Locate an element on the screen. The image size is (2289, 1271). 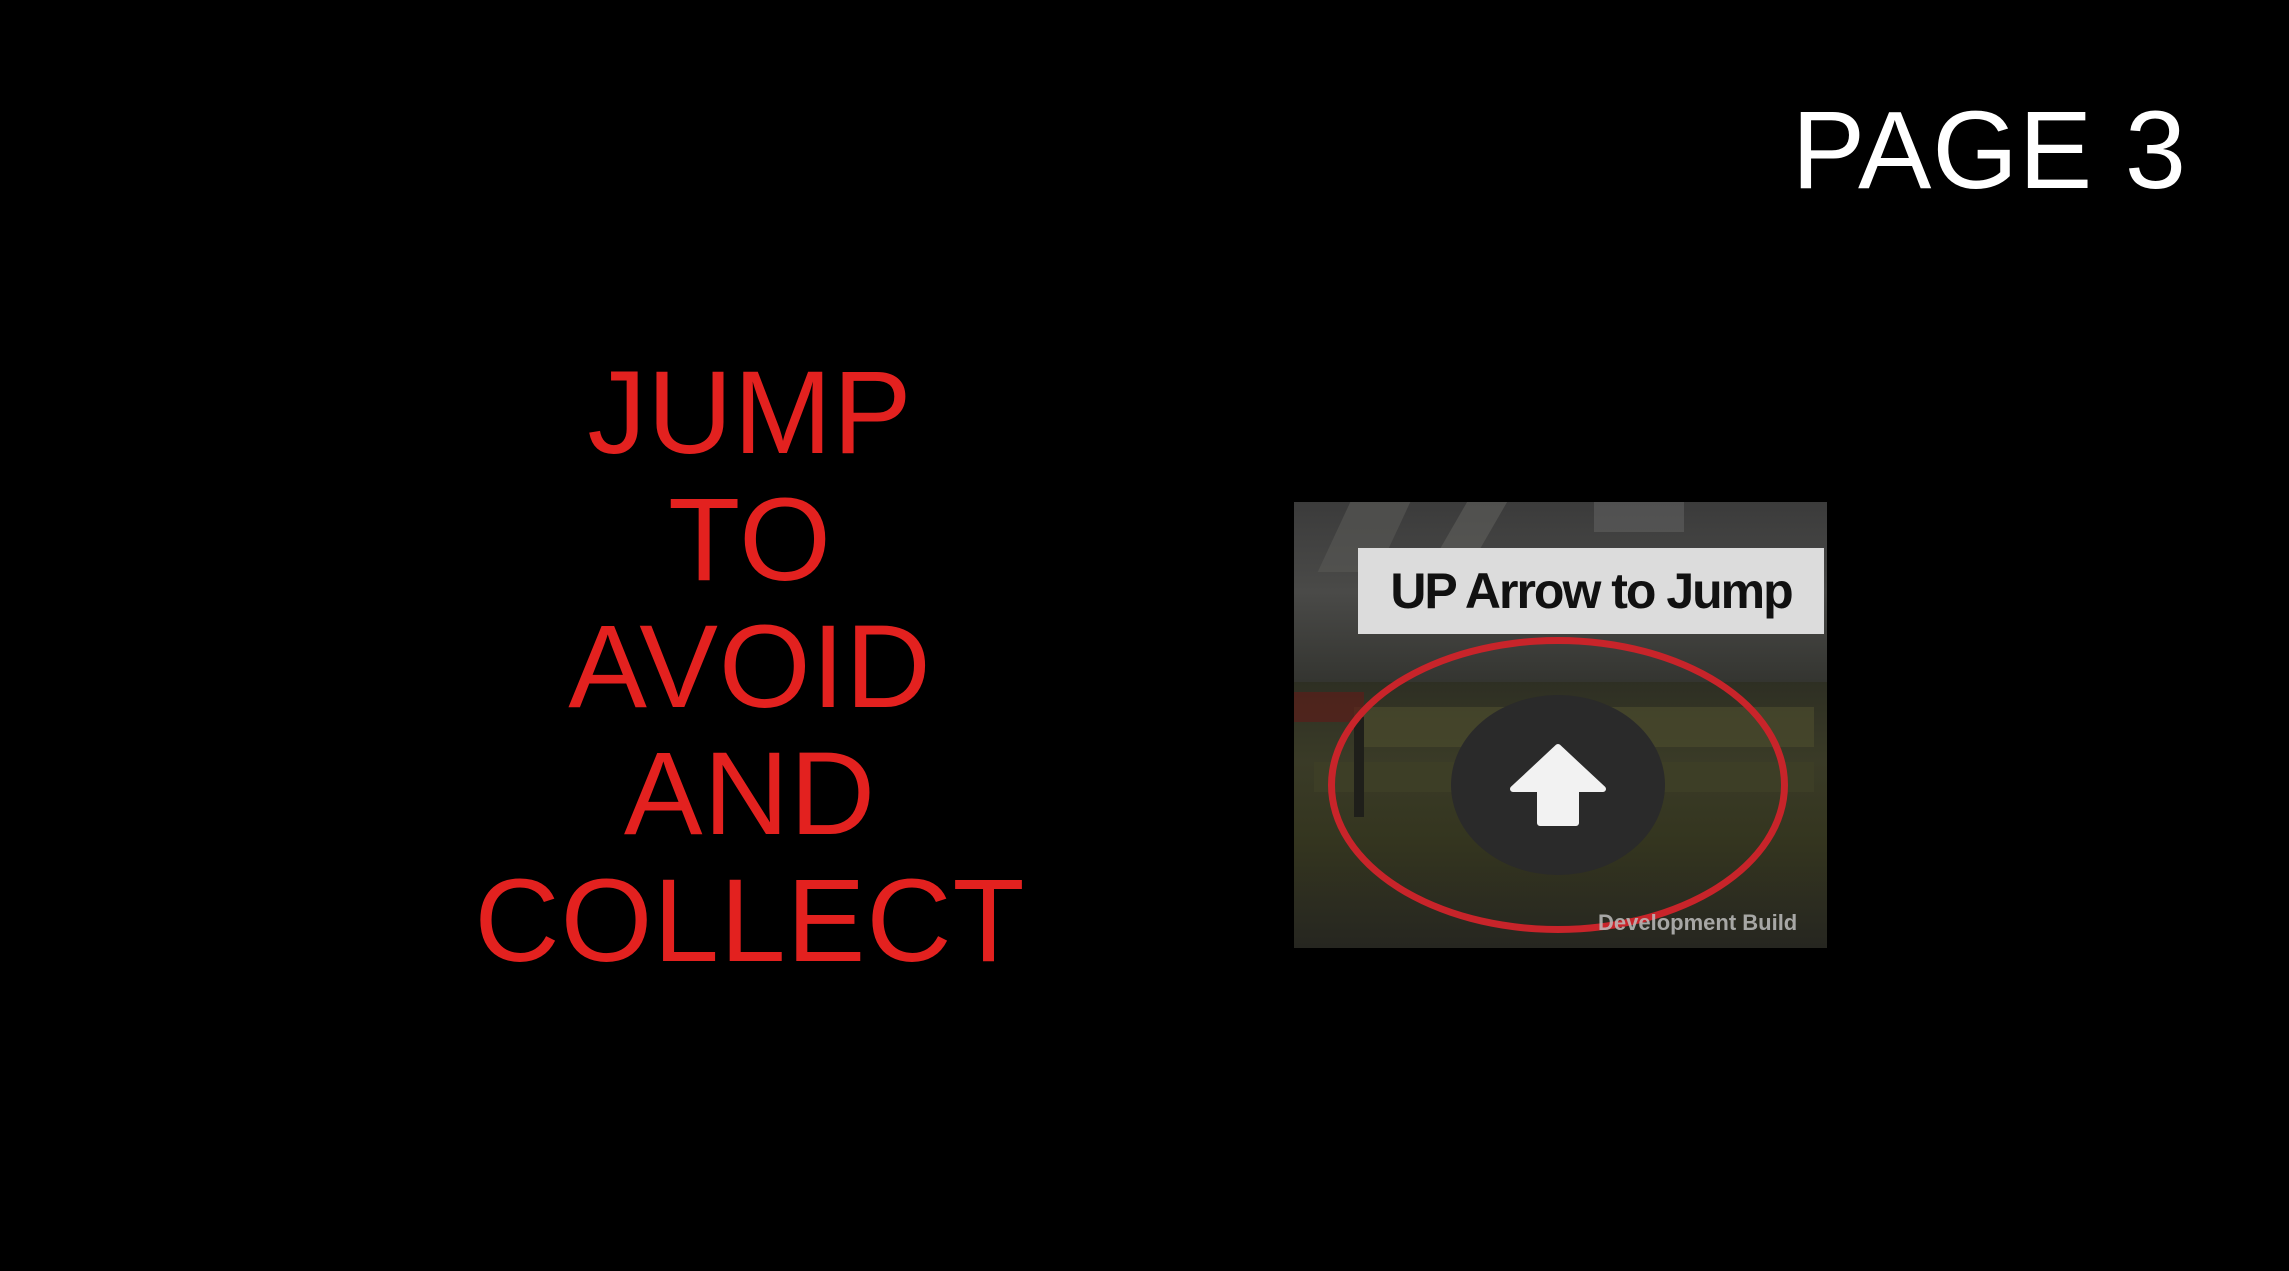
headline-line-collect: COLLECT is located at coordinates (750, 921).